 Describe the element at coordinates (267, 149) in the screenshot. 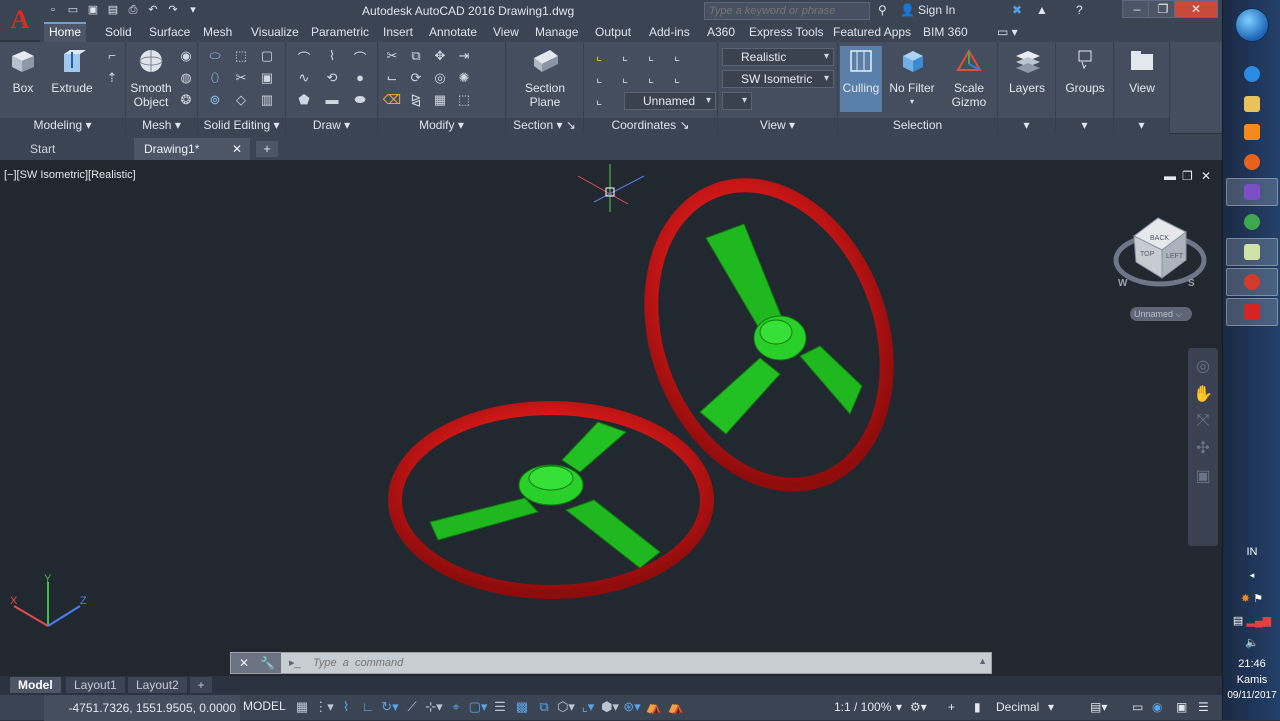

I see `new-tab-button: +` at that location.